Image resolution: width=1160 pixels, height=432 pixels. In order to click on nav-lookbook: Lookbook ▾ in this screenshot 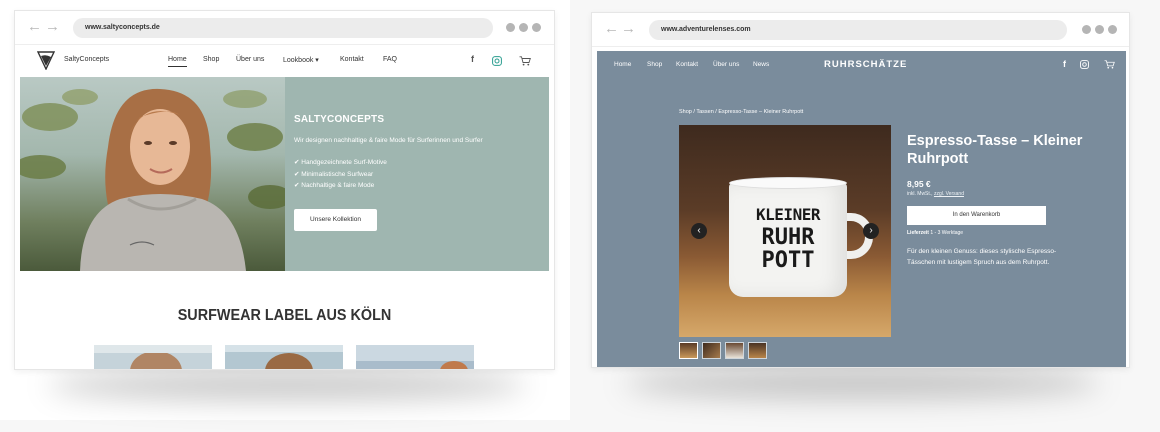, I will do `click(301, 60)`.